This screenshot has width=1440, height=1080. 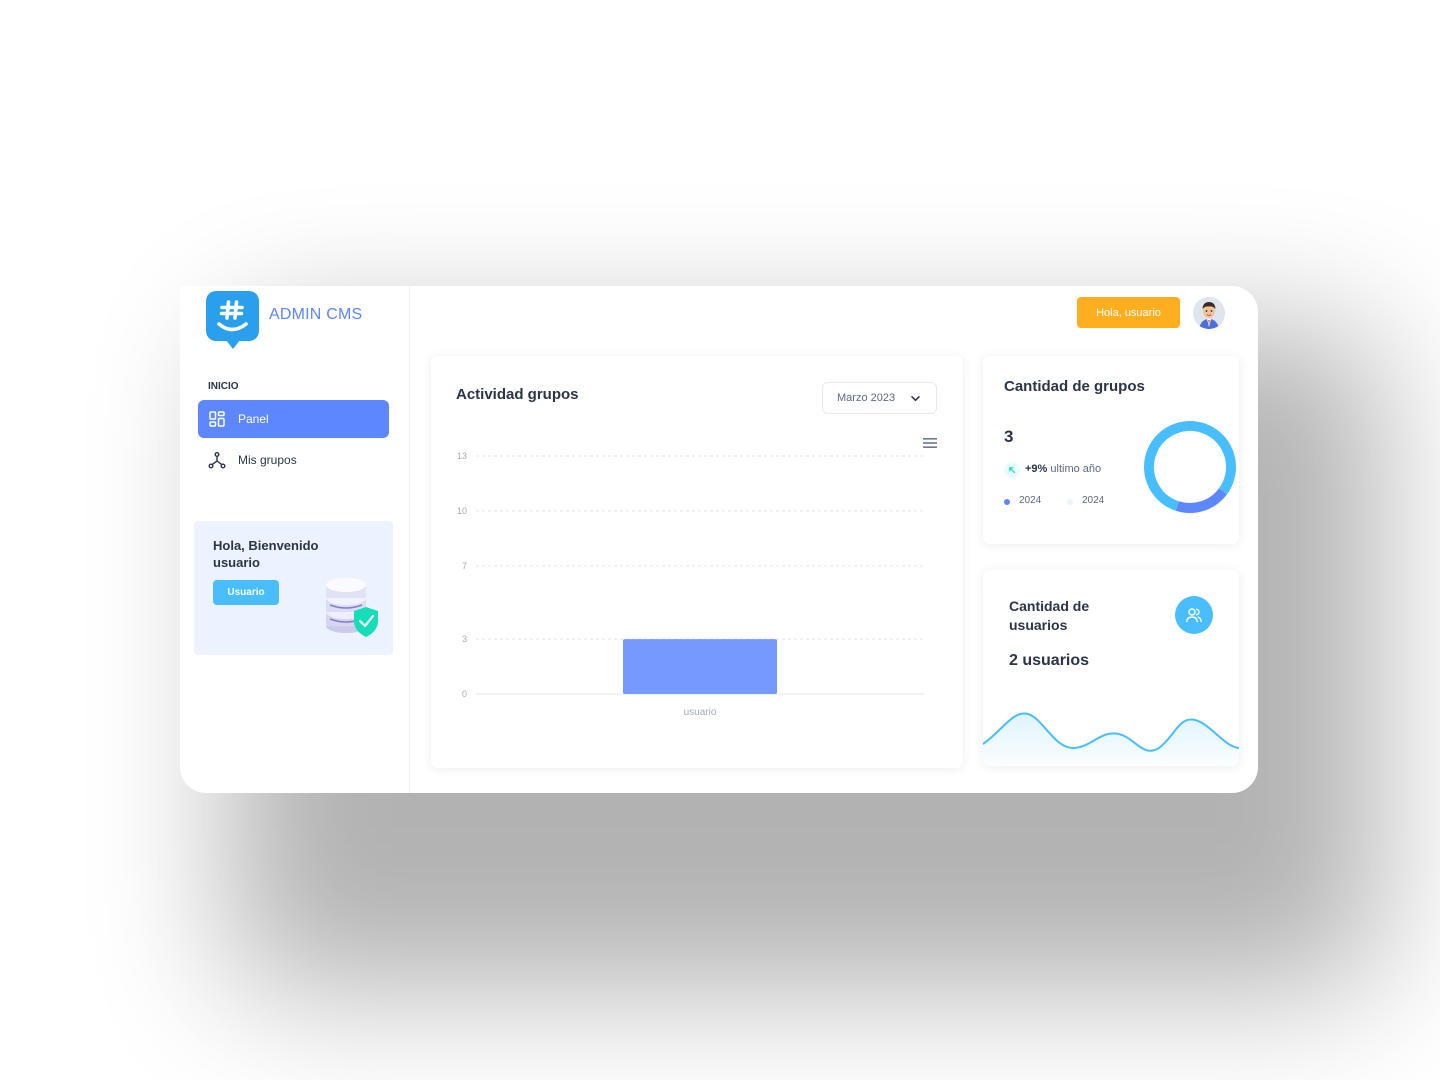 What do you see at coordinates (316, 314) in the screenshot?
I see `brand-name: ADMIN CMS` at bounding box center [316, 314].